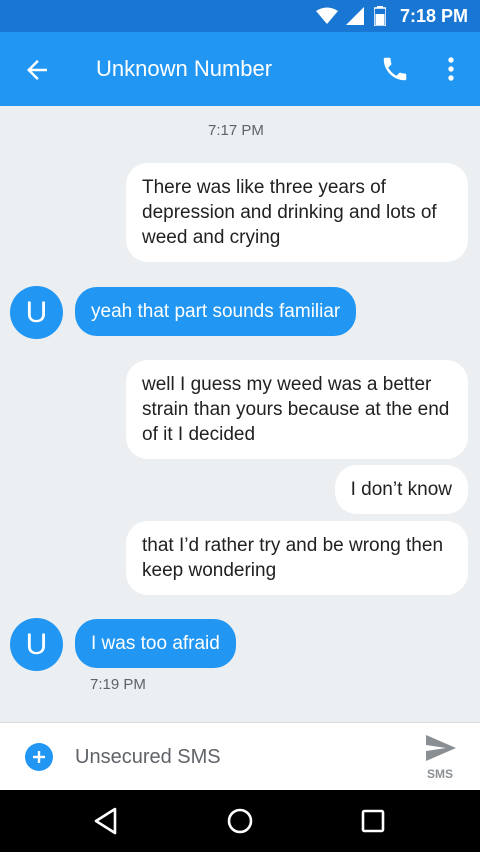 Image resolution: width=480 pixels, height=852 pixels. Describe the element at coordinates (37, 70) in the screenshot. I see `back-arrow-icon` at that location.